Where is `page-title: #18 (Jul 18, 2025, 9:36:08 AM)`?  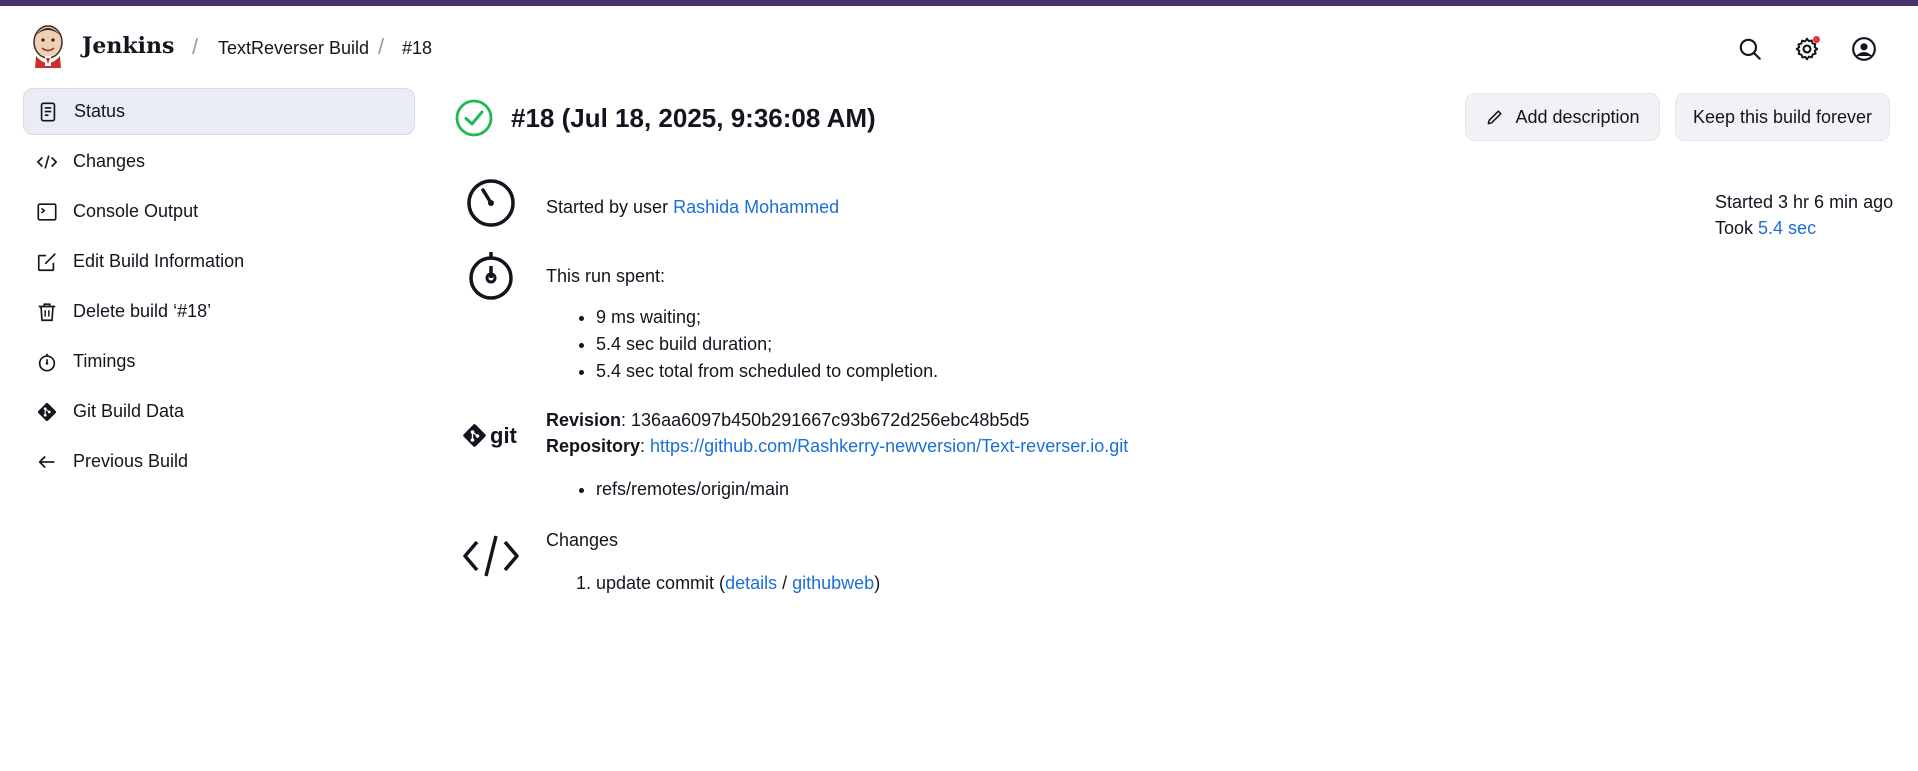 page-title: #18 (Jul 18, 2025, 9:36:08 AM) is located at coordinates (693, 117).